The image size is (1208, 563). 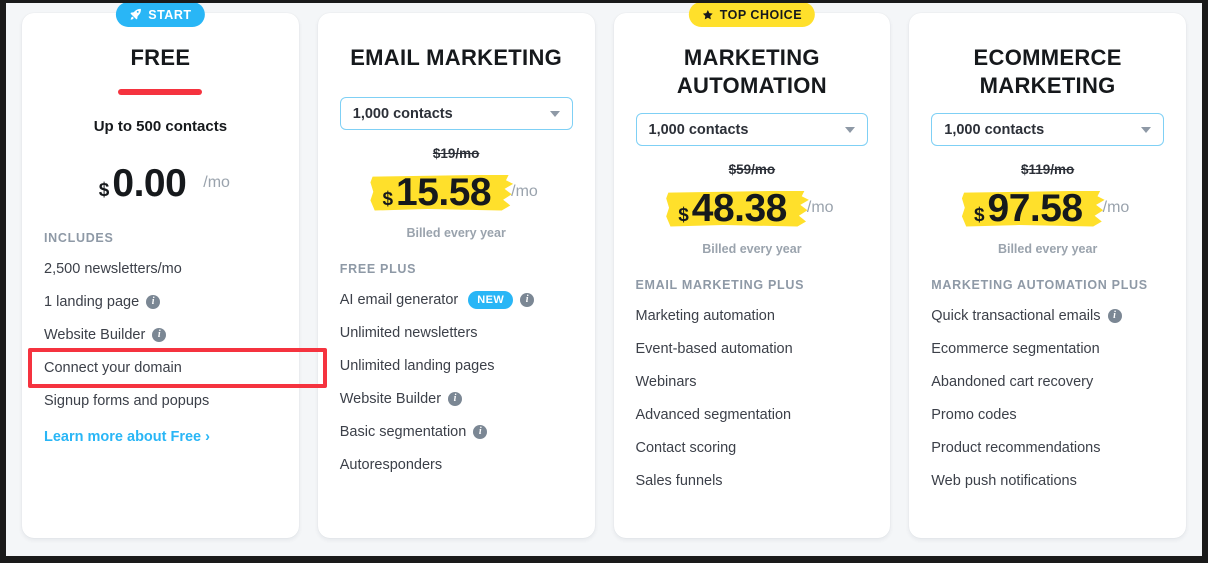 I want to click on plan-badge: TOP CHOICE, so click(x=752, y=15).